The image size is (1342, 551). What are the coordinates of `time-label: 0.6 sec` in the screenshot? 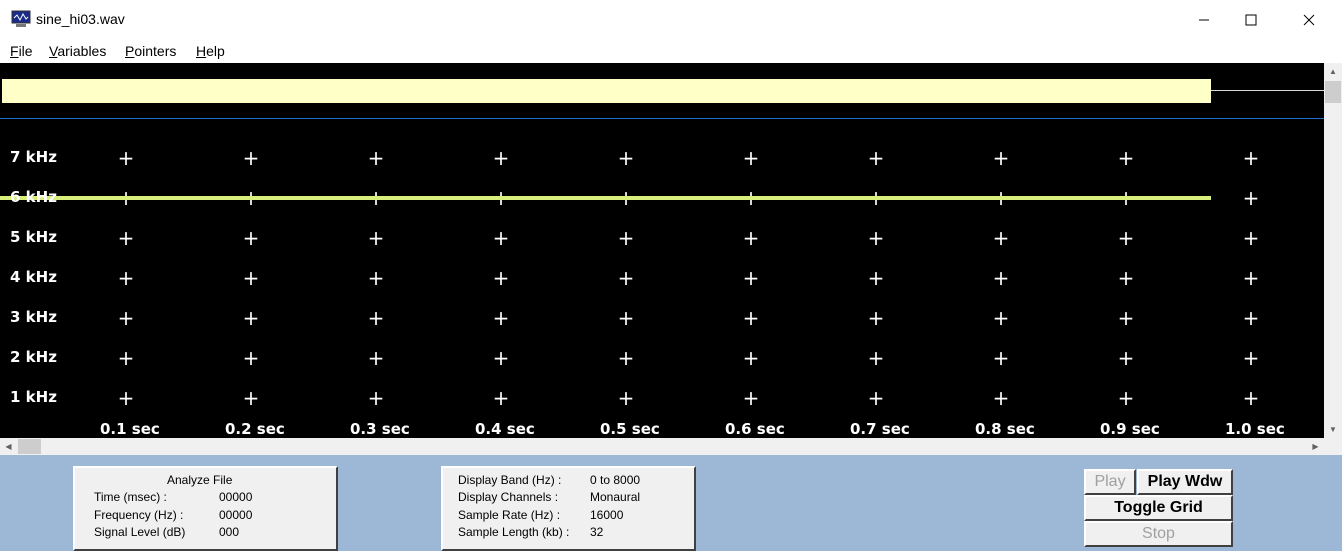 It's located at (755, 429).